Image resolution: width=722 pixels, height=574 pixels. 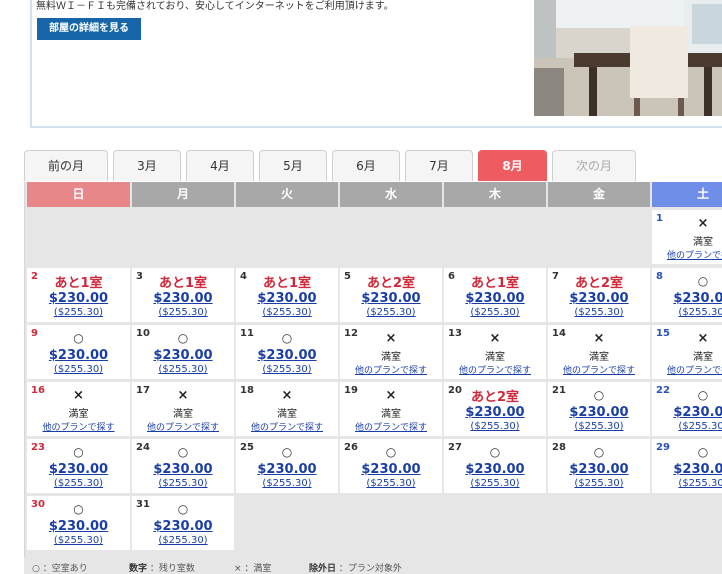 What do you see at coordinates (138, 569) in the screenshot?
I see `legend-number-key: 数字` at bounding box center [138, 569].